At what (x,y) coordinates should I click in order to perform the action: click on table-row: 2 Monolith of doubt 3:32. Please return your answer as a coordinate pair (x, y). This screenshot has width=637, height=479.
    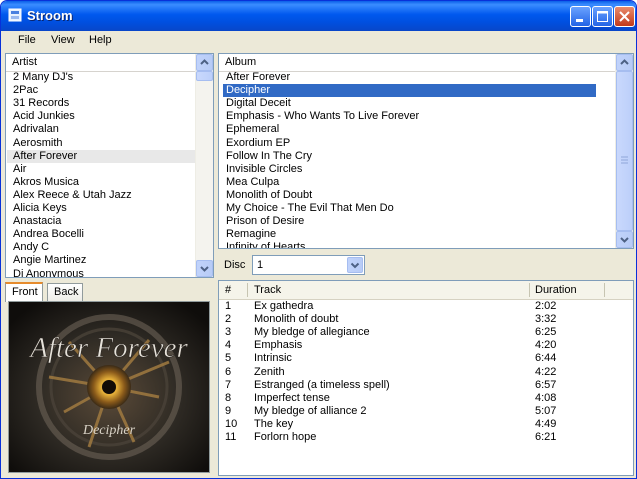
    Looking at the image, I should click on (426, 319).